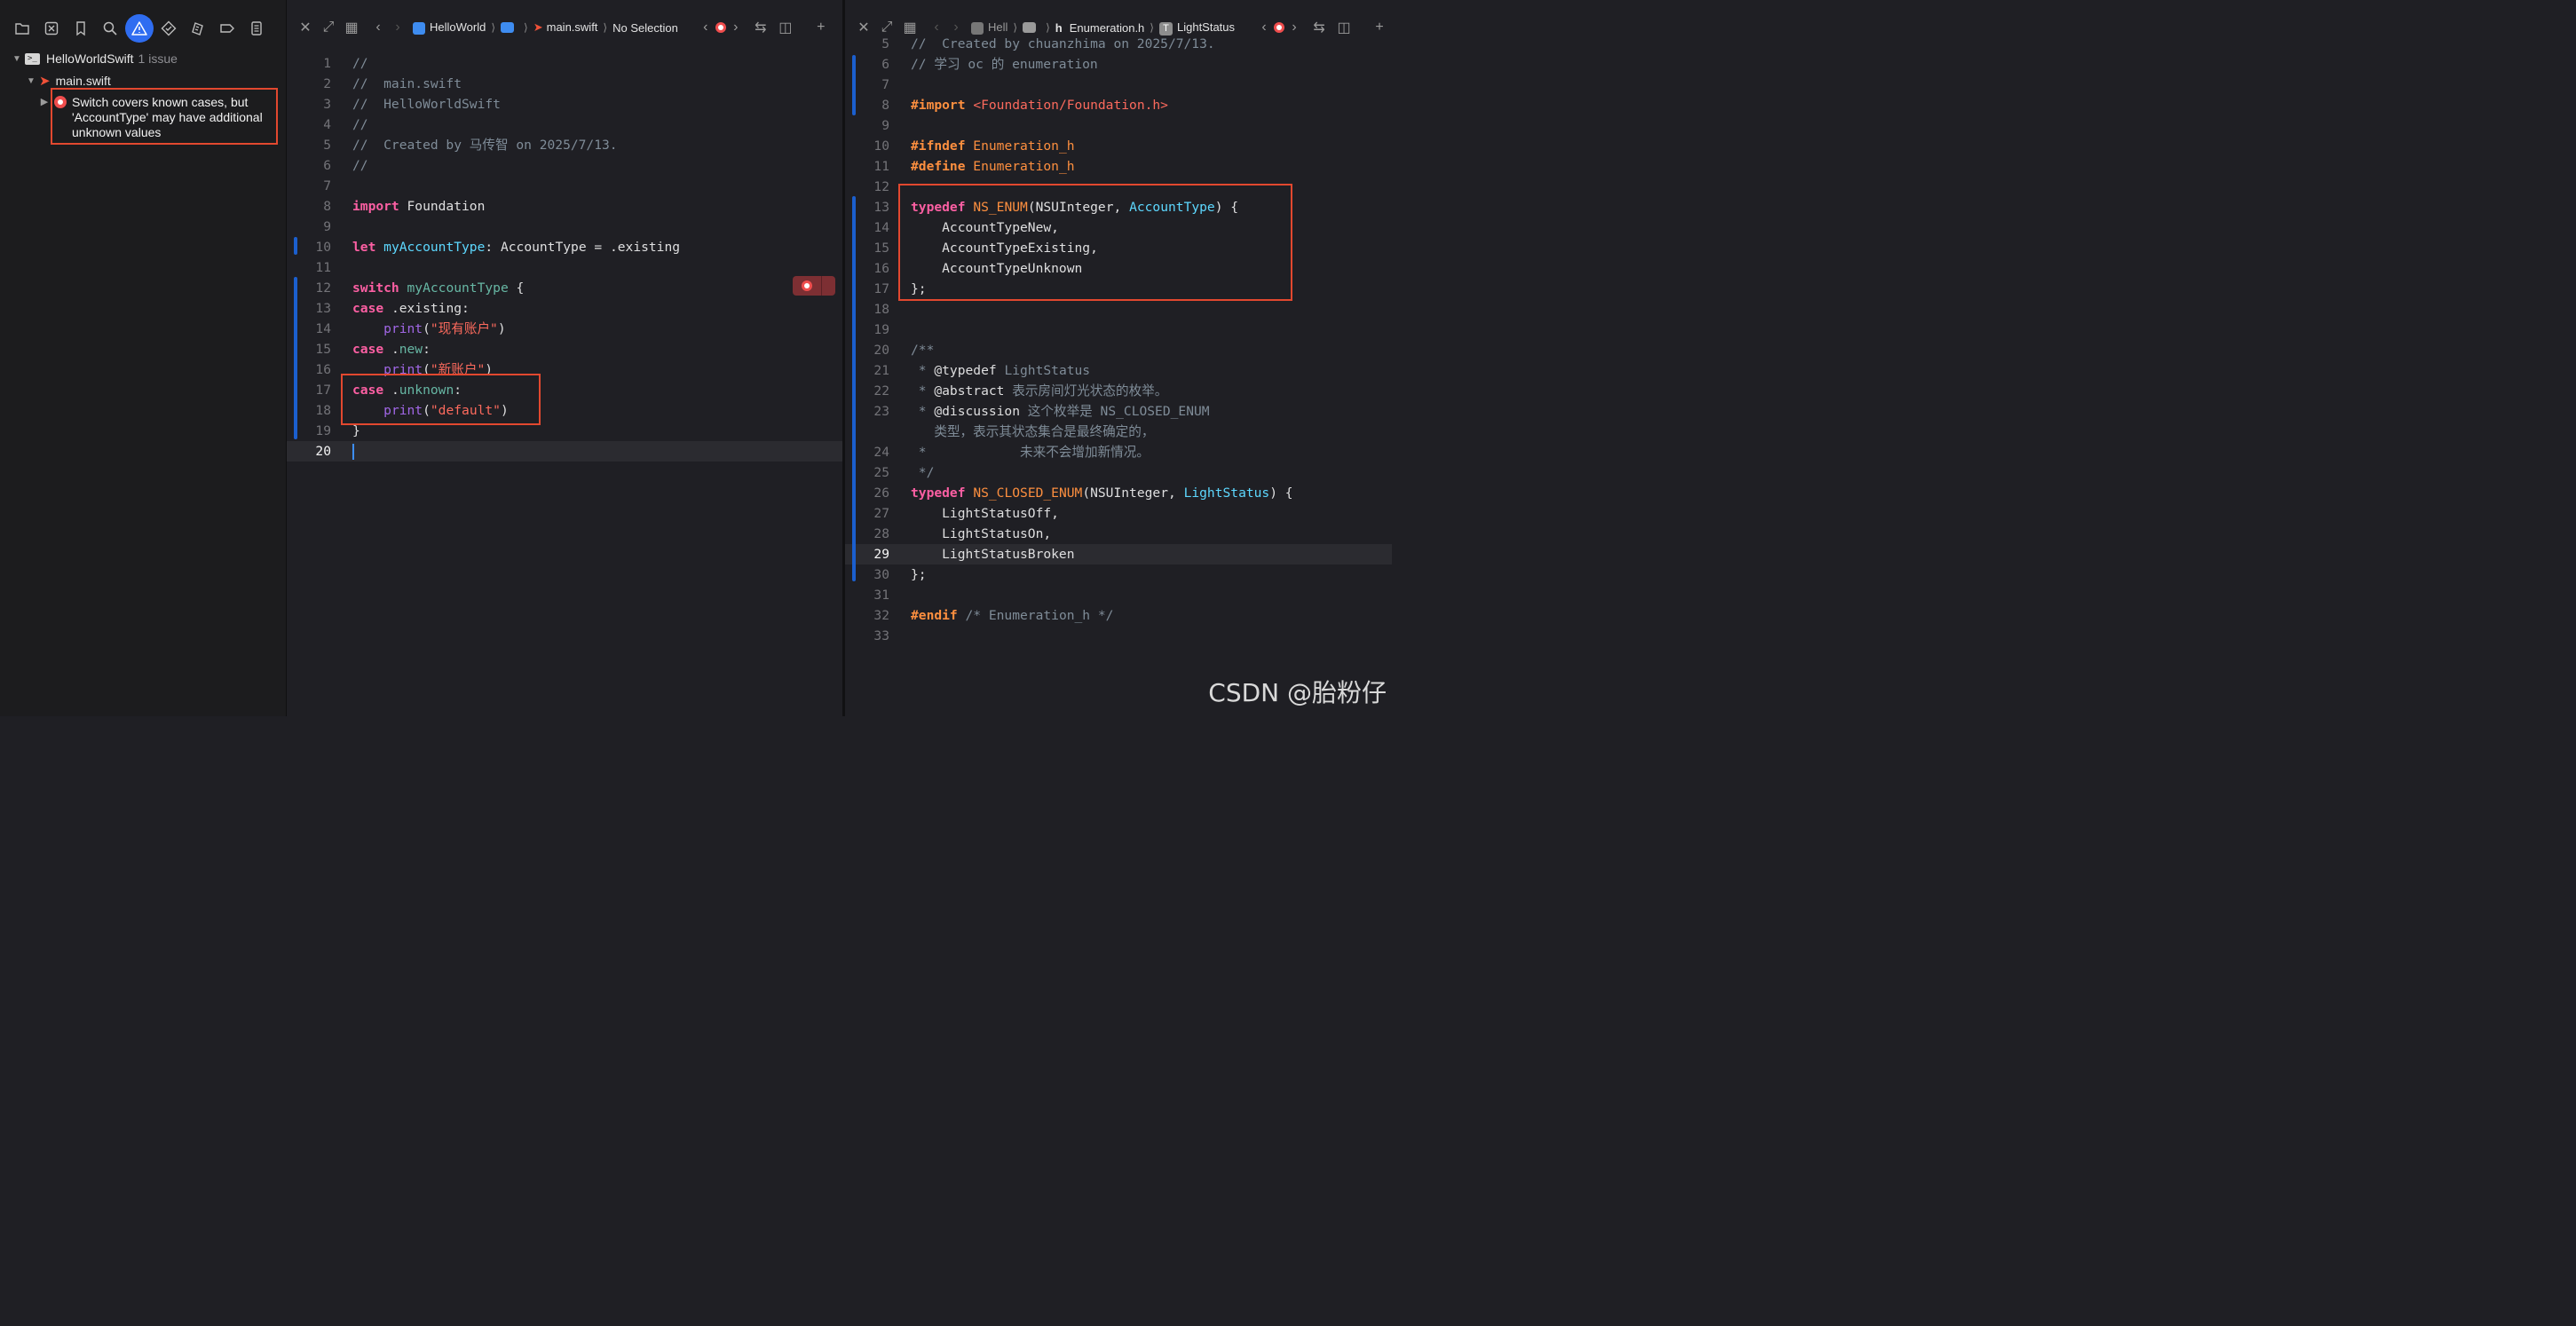 The image size is (2576, 1326). I want to click on code-line: 31, so click(1118, 595).